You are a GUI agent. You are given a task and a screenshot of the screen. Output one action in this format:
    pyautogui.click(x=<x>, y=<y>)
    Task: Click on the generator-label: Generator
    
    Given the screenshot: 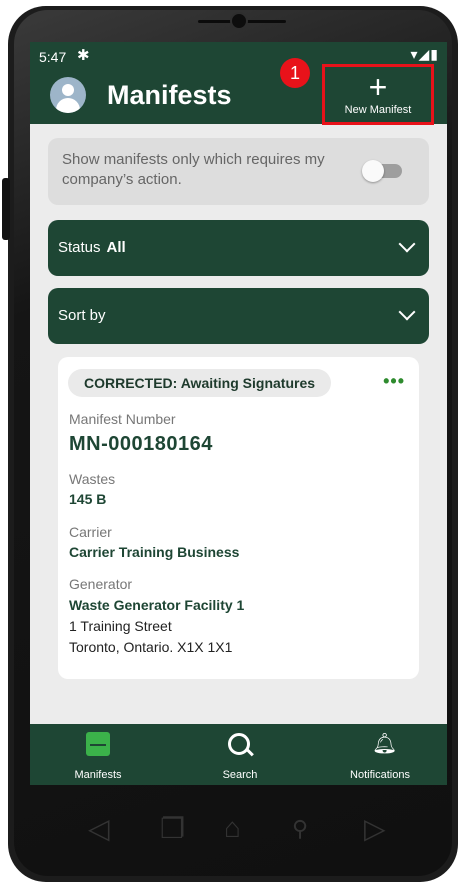 What is the action you would take?
    pyautogui.click(x=101, y=584)
    